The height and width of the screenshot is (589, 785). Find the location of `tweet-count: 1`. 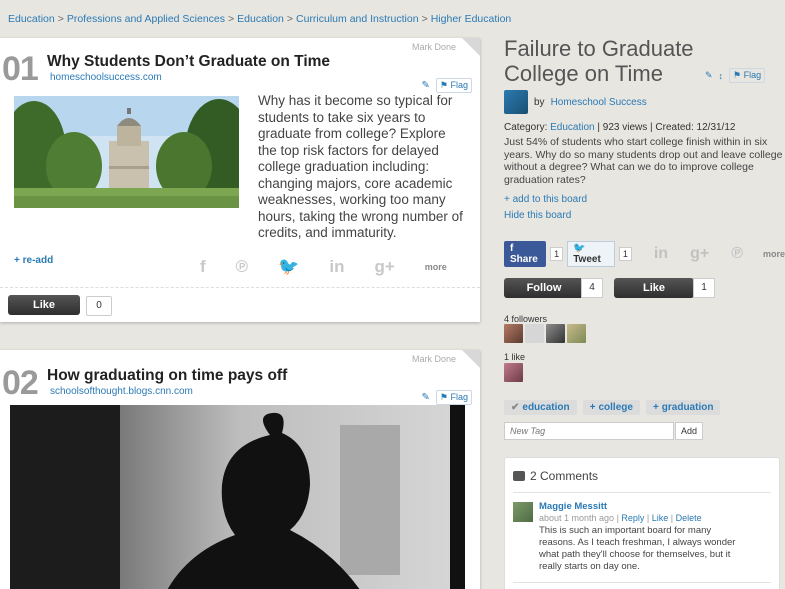

tweet-count: 1 is located at coordinates (625, 254).